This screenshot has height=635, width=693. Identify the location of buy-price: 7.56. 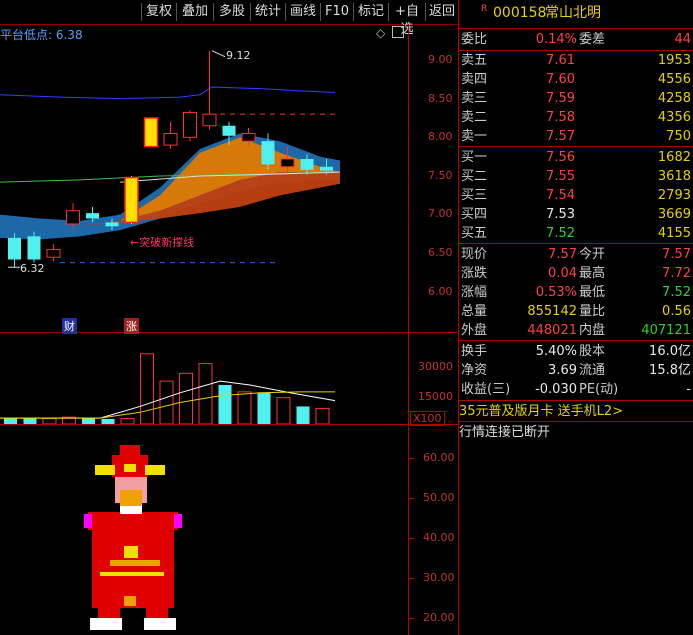
(560, 157).